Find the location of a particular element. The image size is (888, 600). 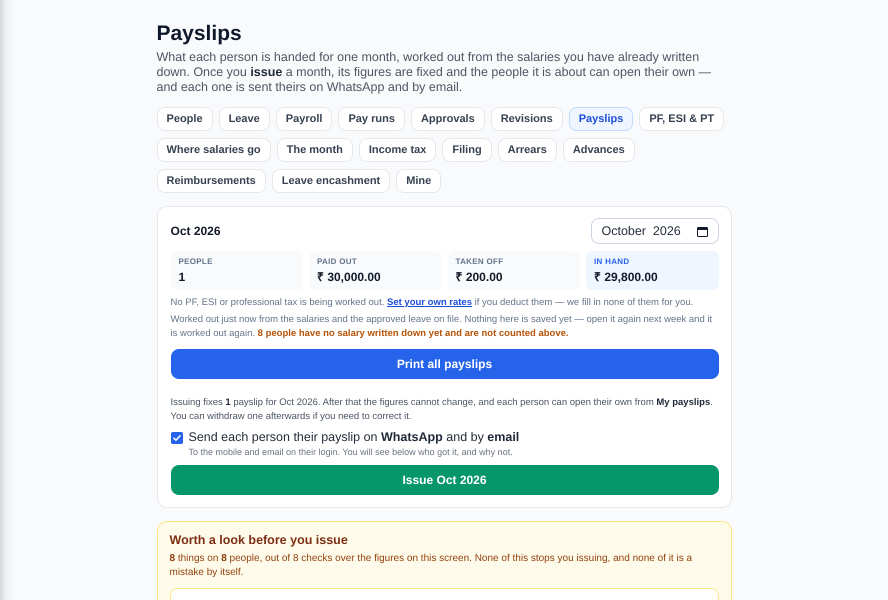

tab: People is located at coordinates (184, 119).